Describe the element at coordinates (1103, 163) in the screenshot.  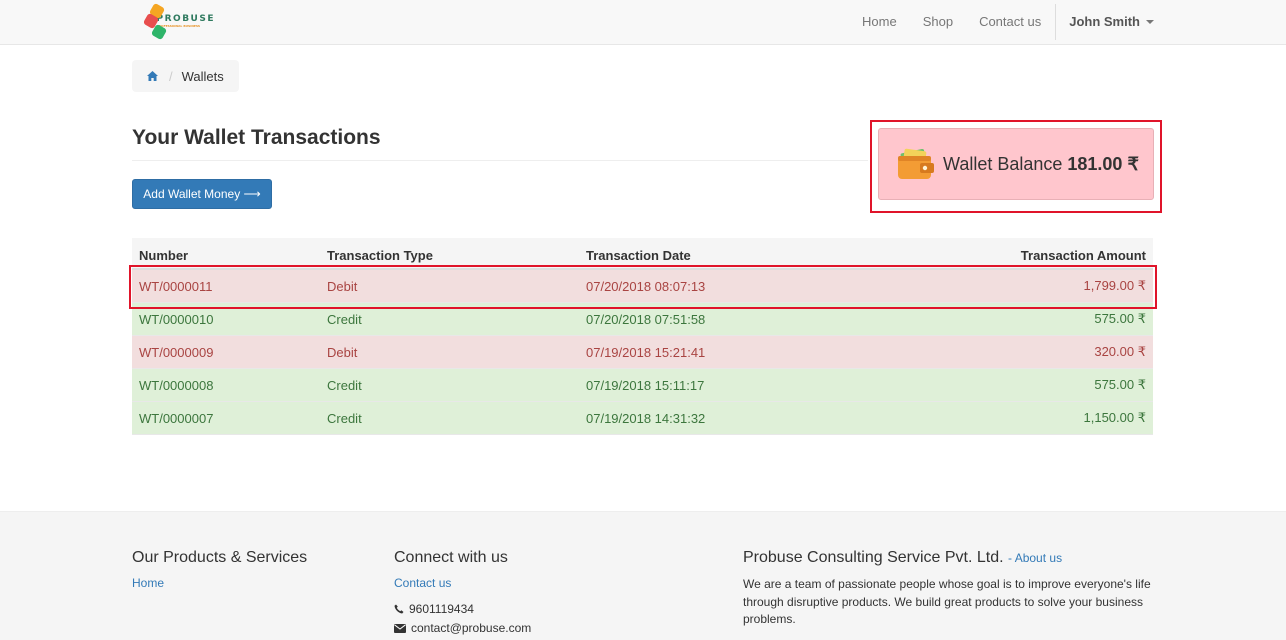
I see `wallet-balance-value: 181.00 ₹` at that location.